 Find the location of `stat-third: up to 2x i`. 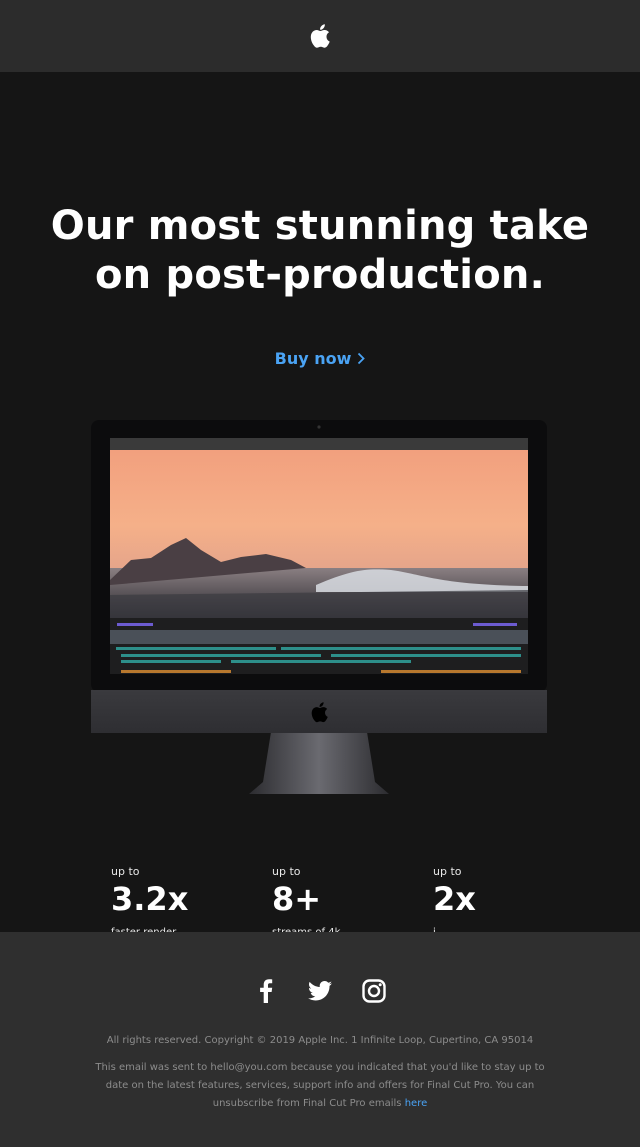

stat-third: up to 2x i is located at coordinates (481, 909).